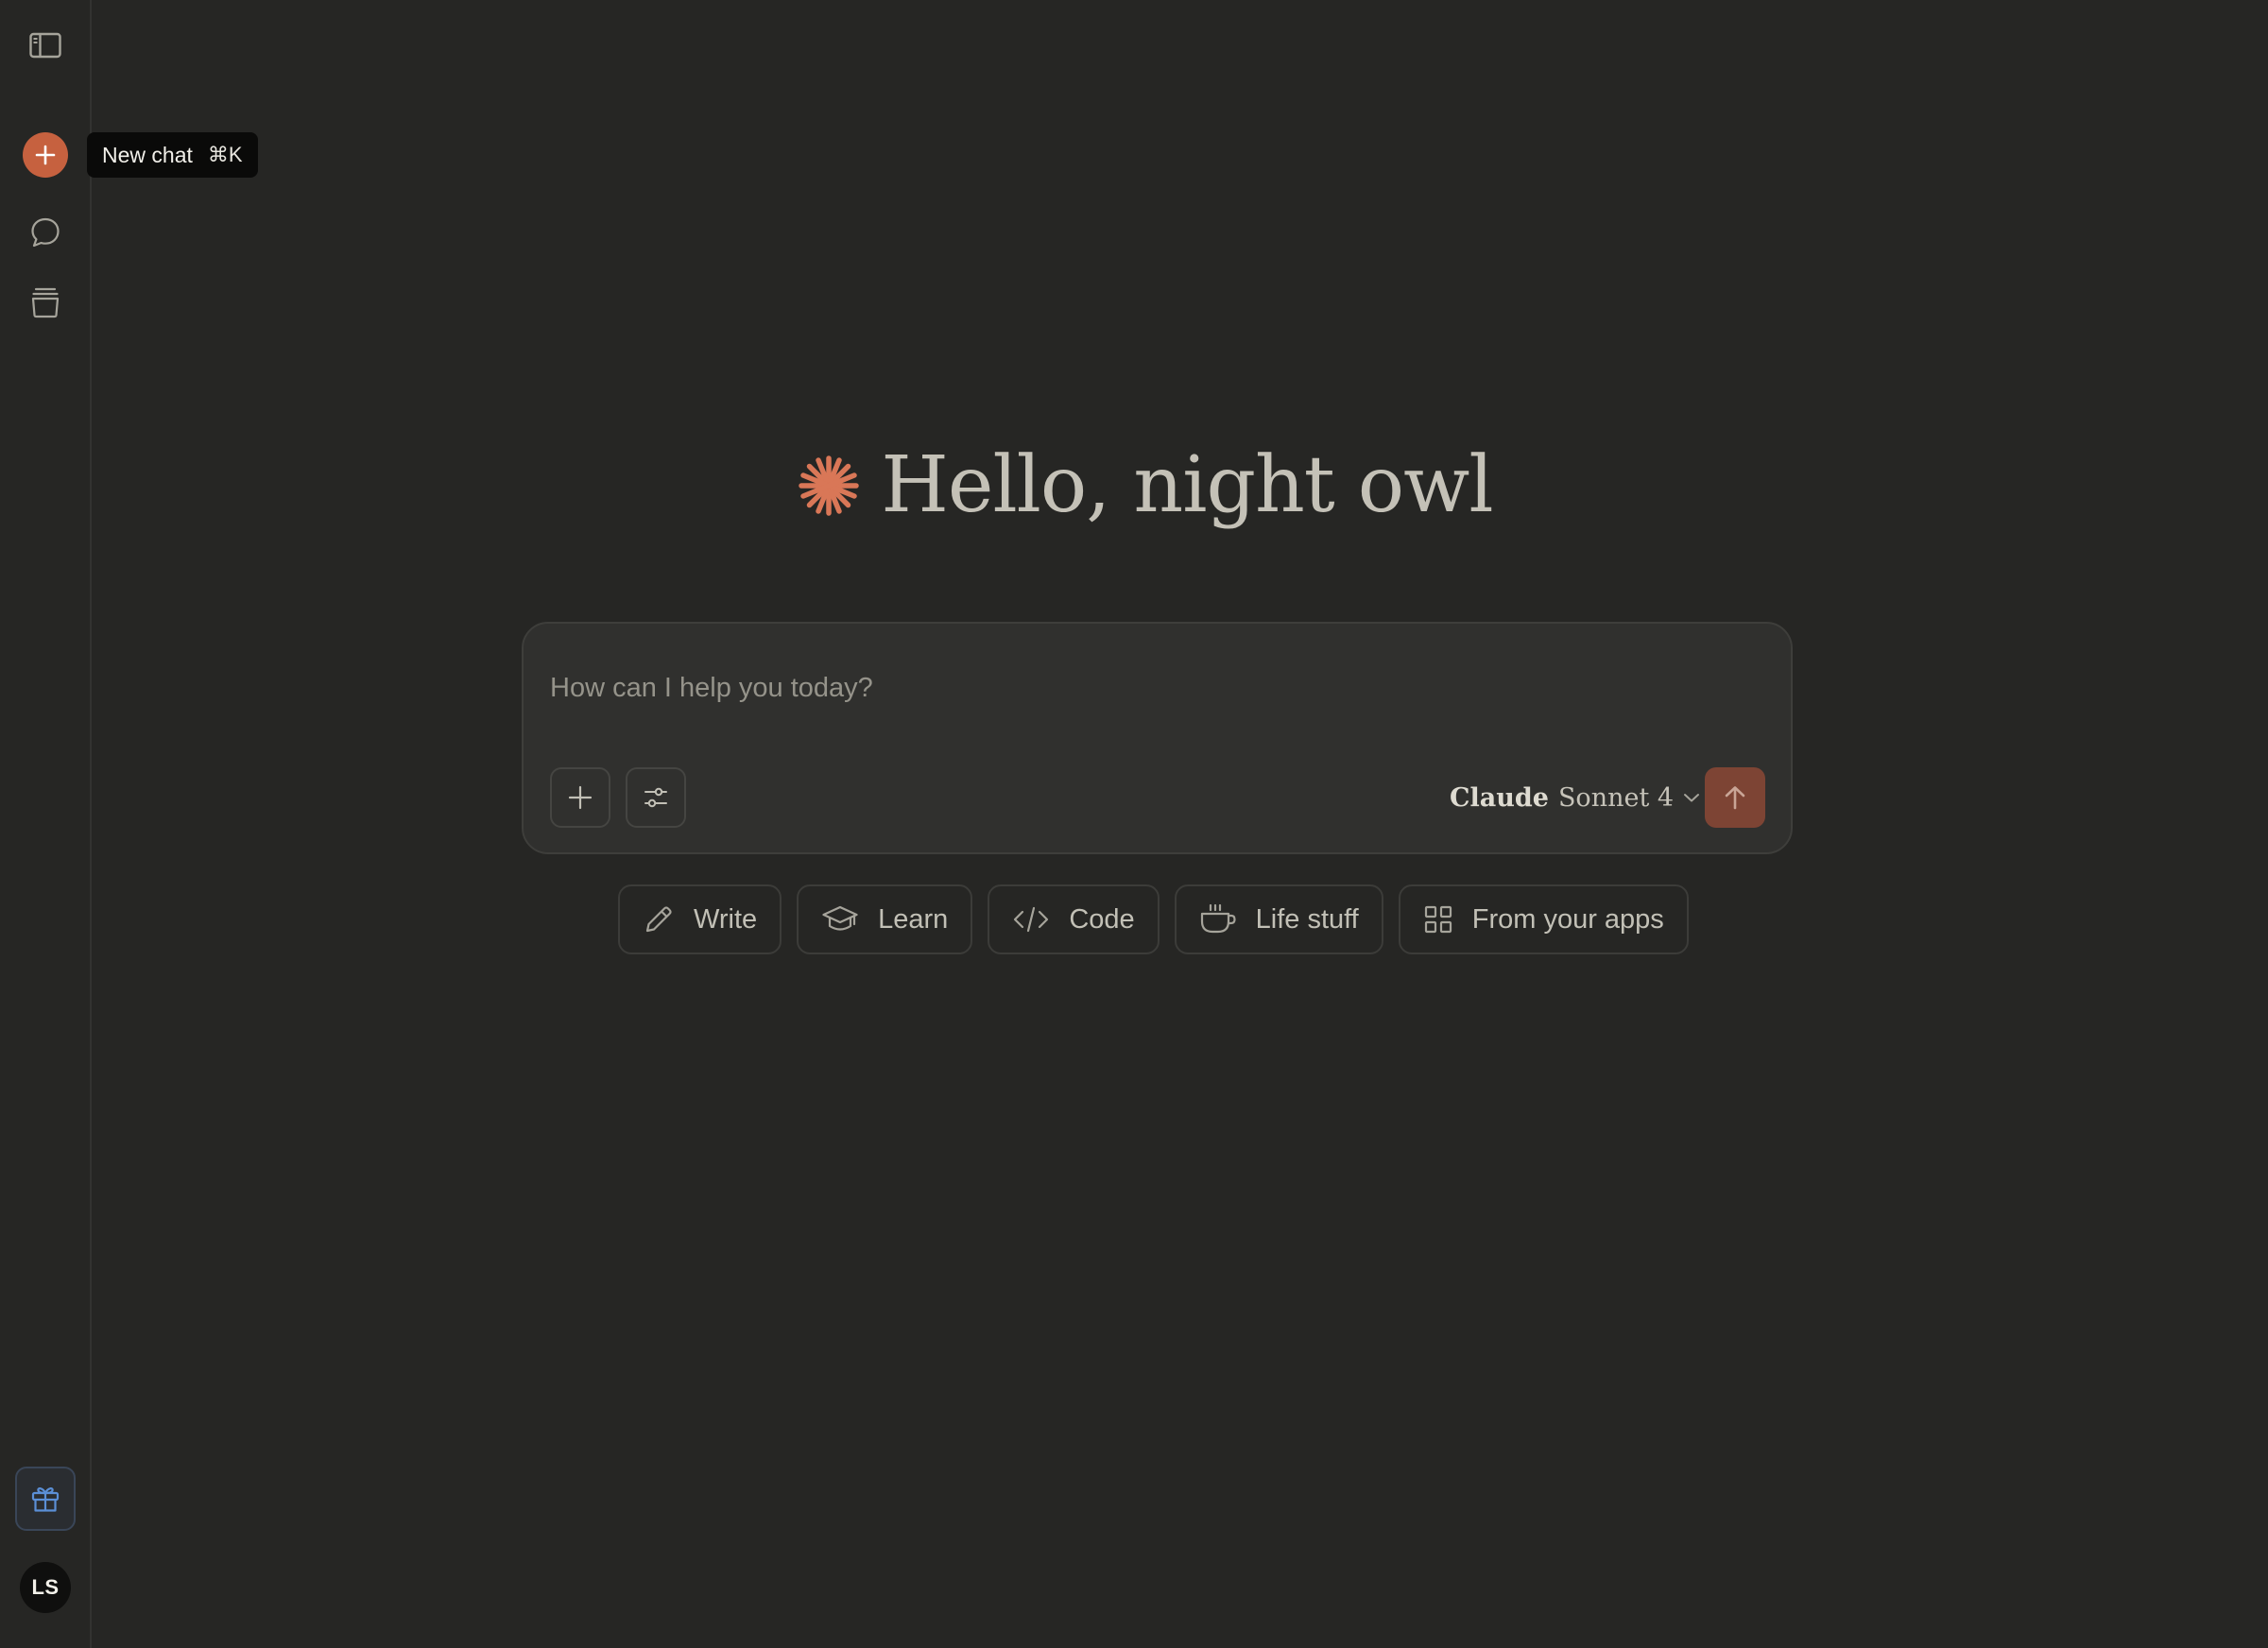  What do you see at coordinates (147, 154) in the screenshot?
I see `tooltip-label: New chat` at bounding box center [147, 154].